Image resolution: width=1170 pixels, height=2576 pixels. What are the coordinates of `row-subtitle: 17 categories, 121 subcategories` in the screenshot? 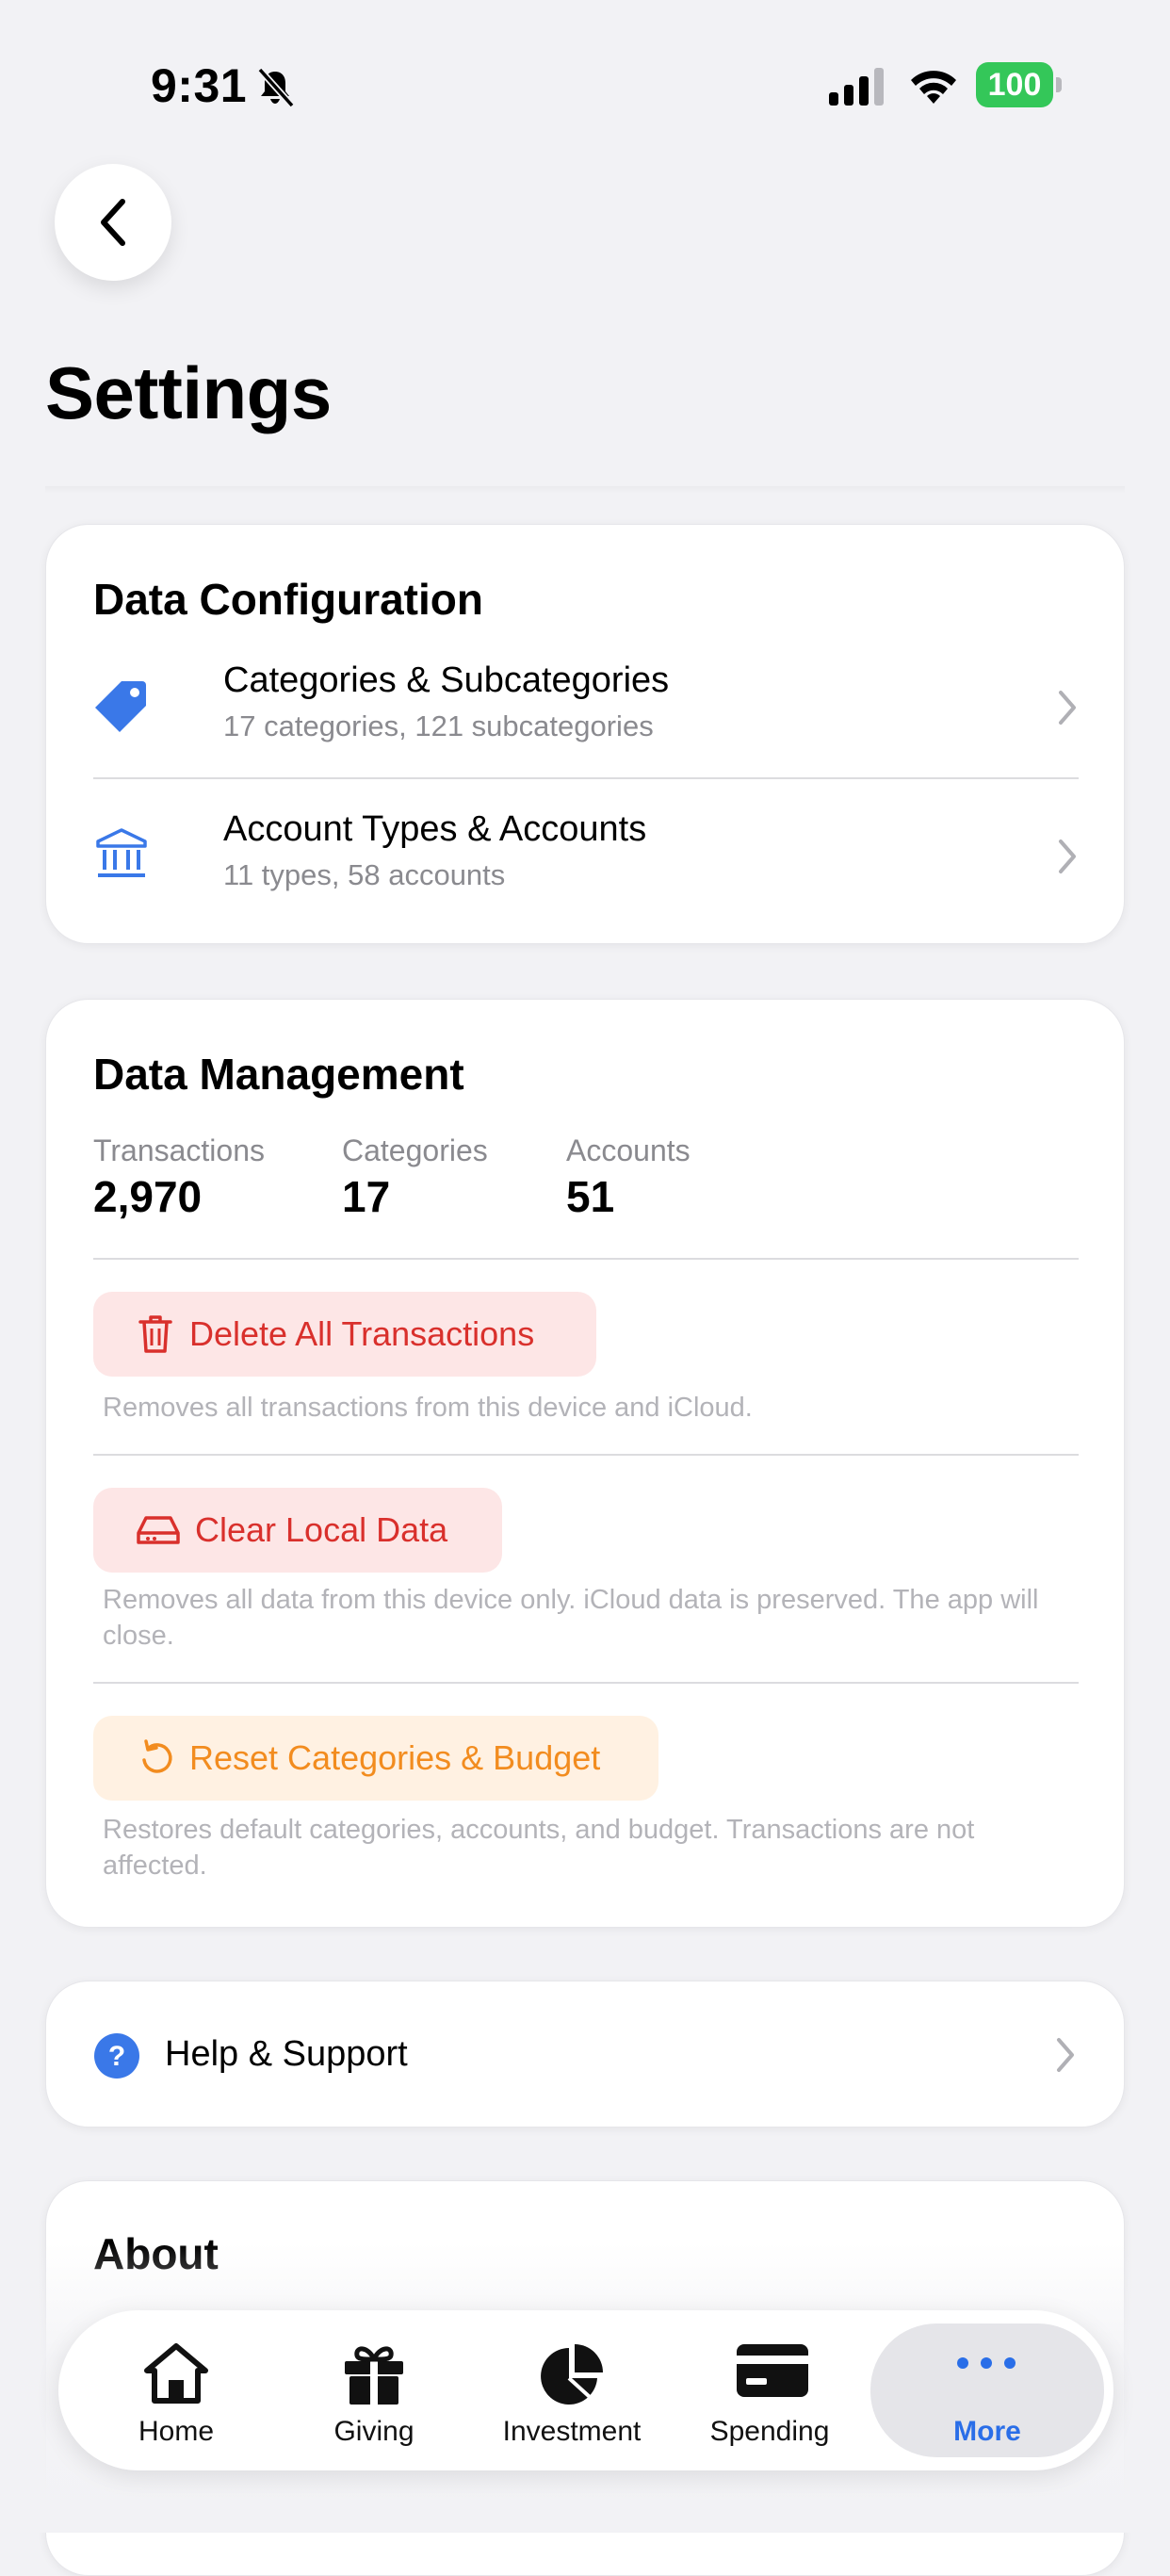 It's located at (438, 725).